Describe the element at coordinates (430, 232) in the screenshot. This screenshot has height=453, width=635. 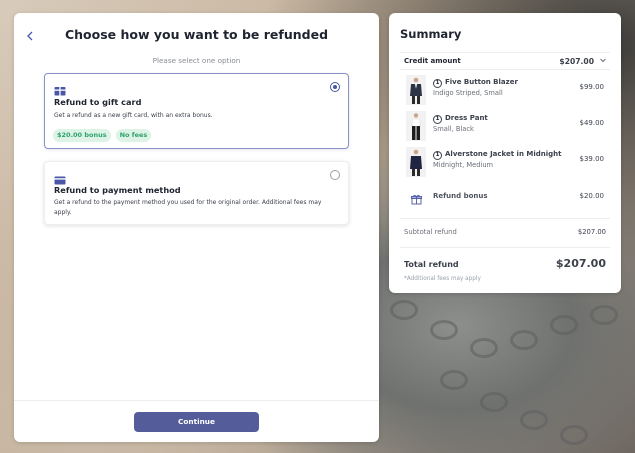
I see `subtotal-label: Subtotal refund` at that location.